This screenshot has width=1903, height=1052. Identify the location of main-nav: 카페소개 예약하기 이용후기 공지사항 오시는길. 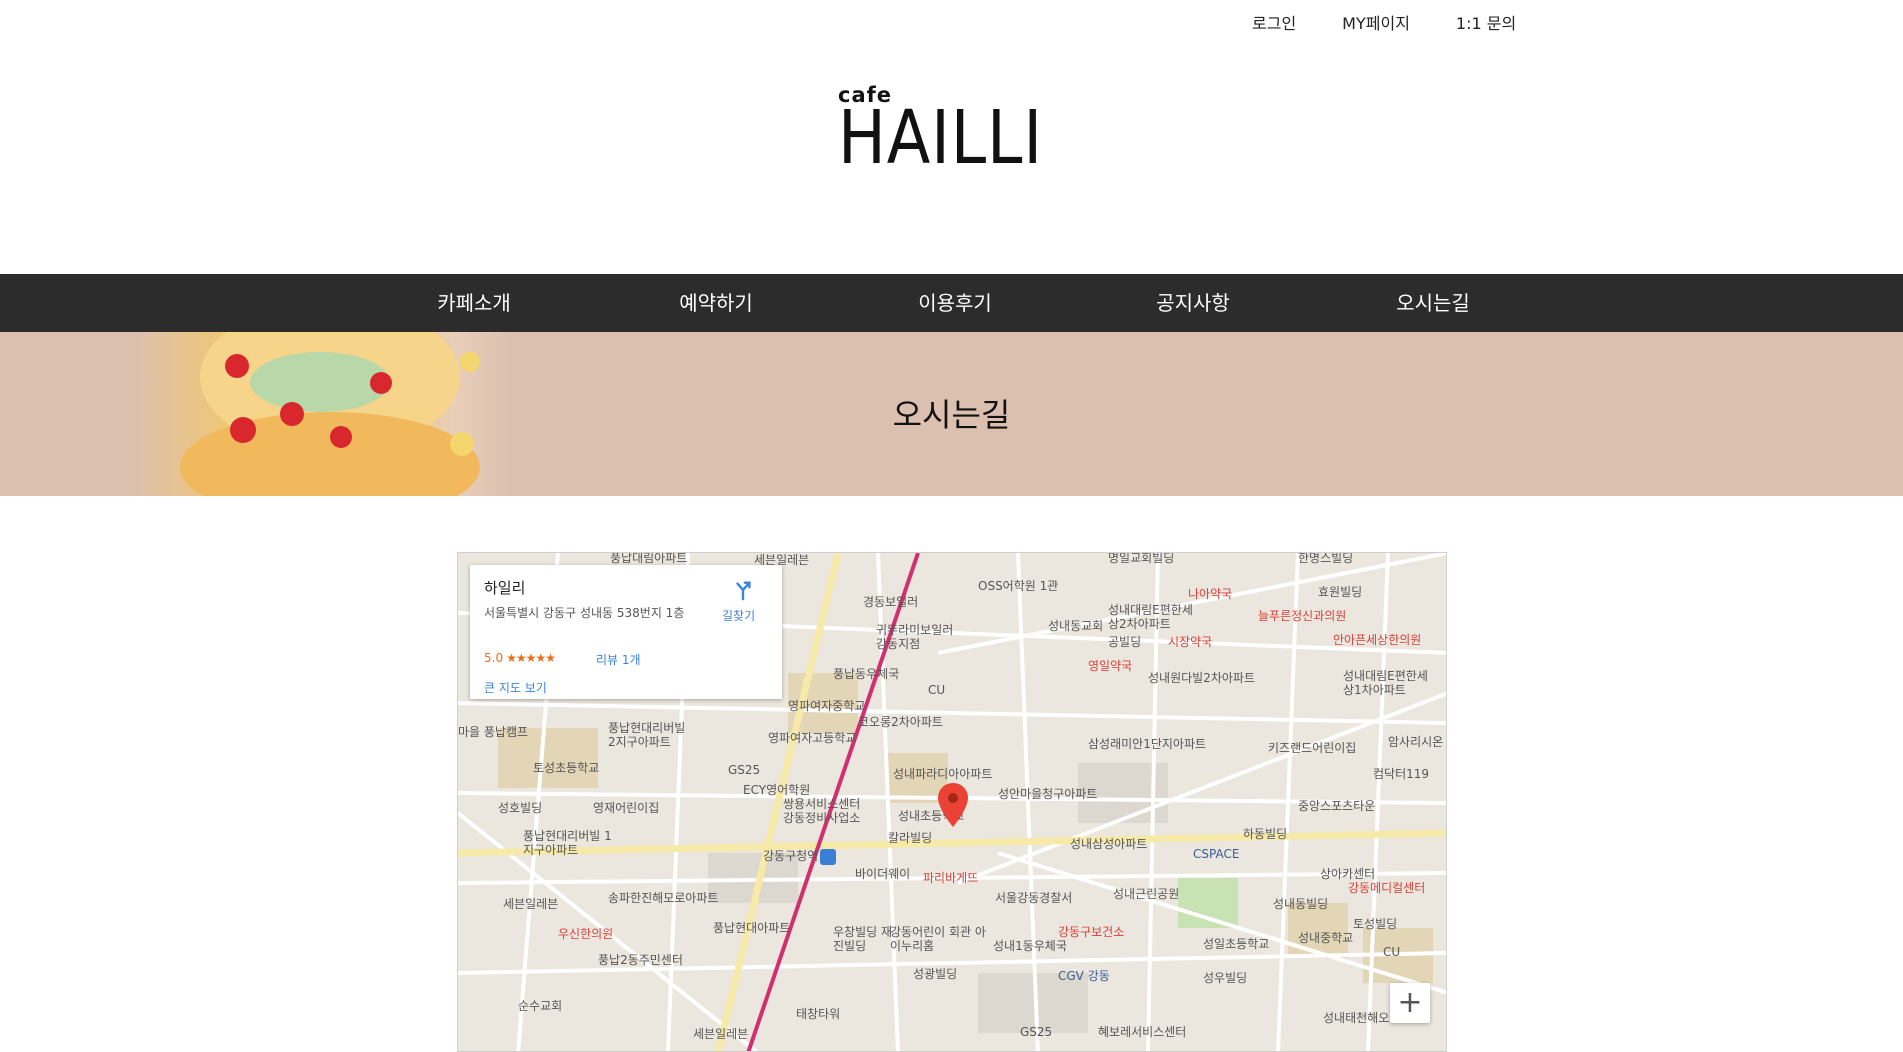
(951, 303).